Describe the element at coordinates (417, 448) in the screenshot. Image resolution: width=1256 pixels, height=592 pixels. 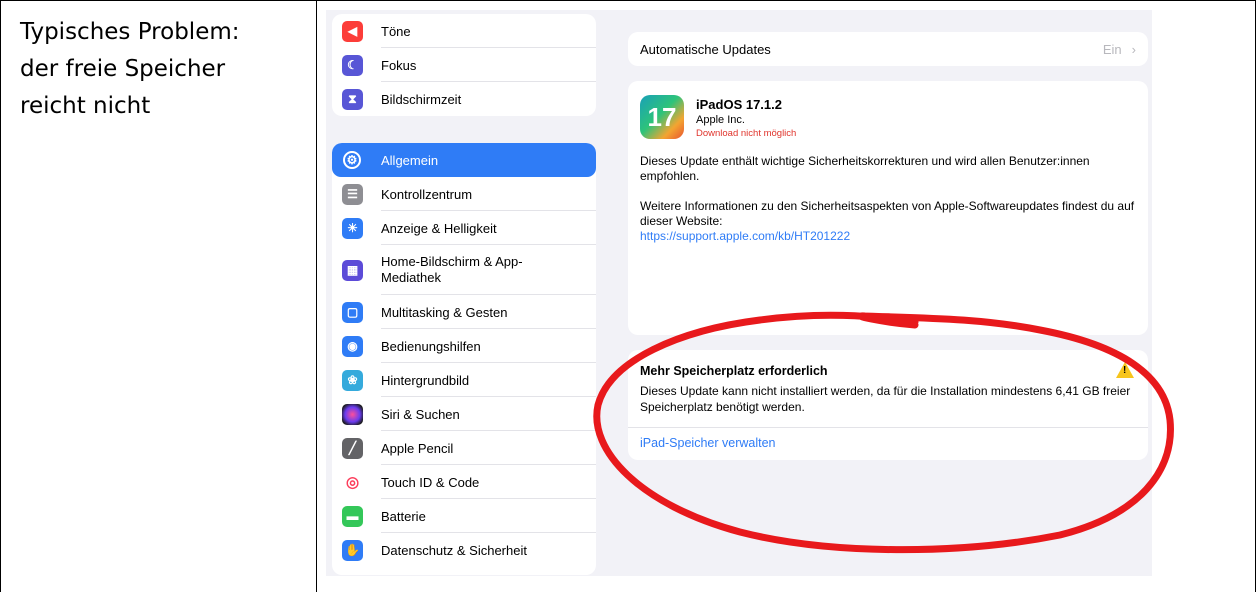
I see `sidebar-item-label: Apple Pencil` at that location.